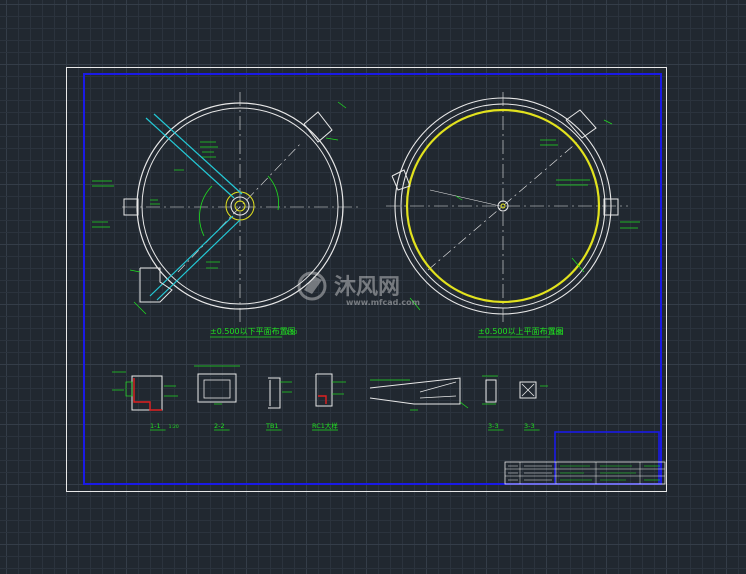 The height and width of the screenshot is (574, 746). I want to click on watermark-logo-icon, so click(312, 286).